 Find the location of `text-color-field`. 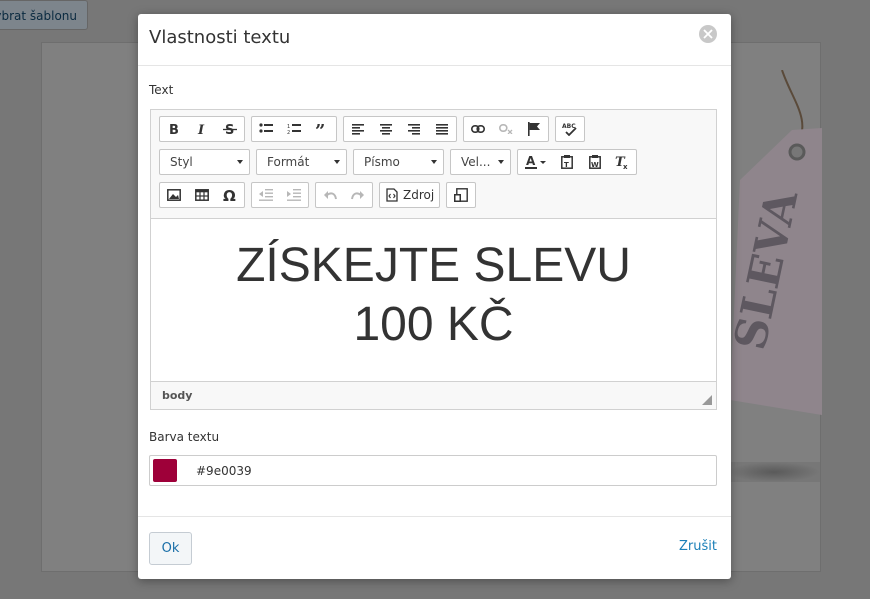

text-color-field is located at coordinates (433, 471).